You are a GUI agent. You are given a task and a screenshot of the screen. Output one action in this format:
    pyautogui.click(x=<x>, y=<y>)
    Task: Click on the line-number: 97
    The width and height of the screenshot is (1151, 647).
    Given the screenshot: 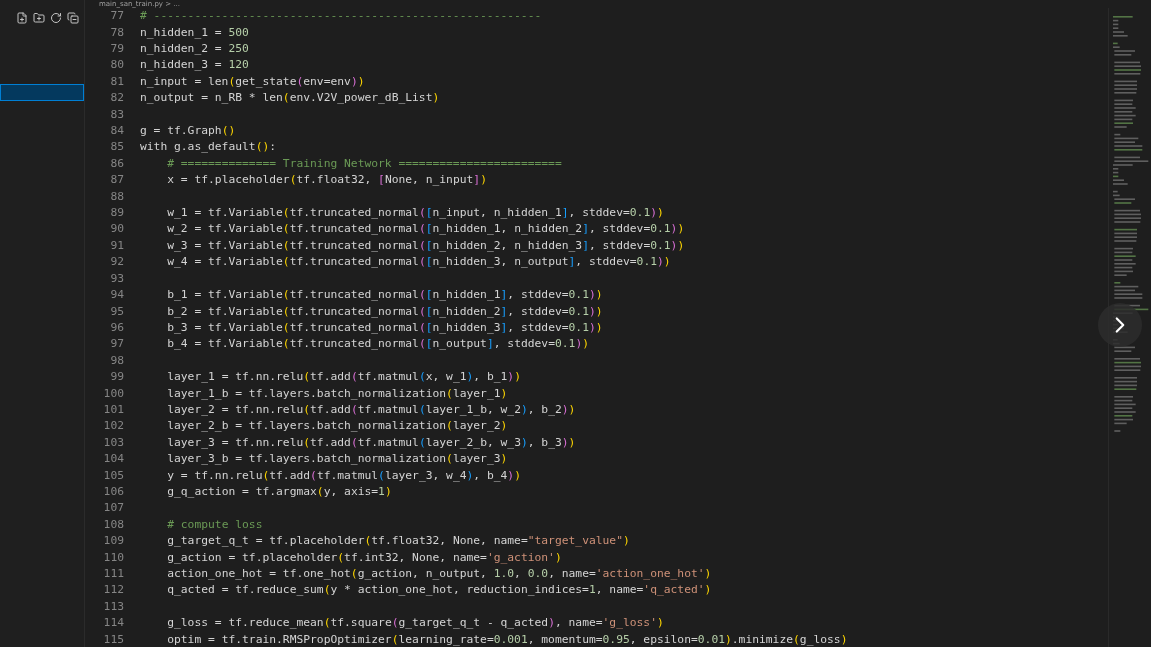 What is the action you would take?
    pyautogui.click(x=116, y=344)
    